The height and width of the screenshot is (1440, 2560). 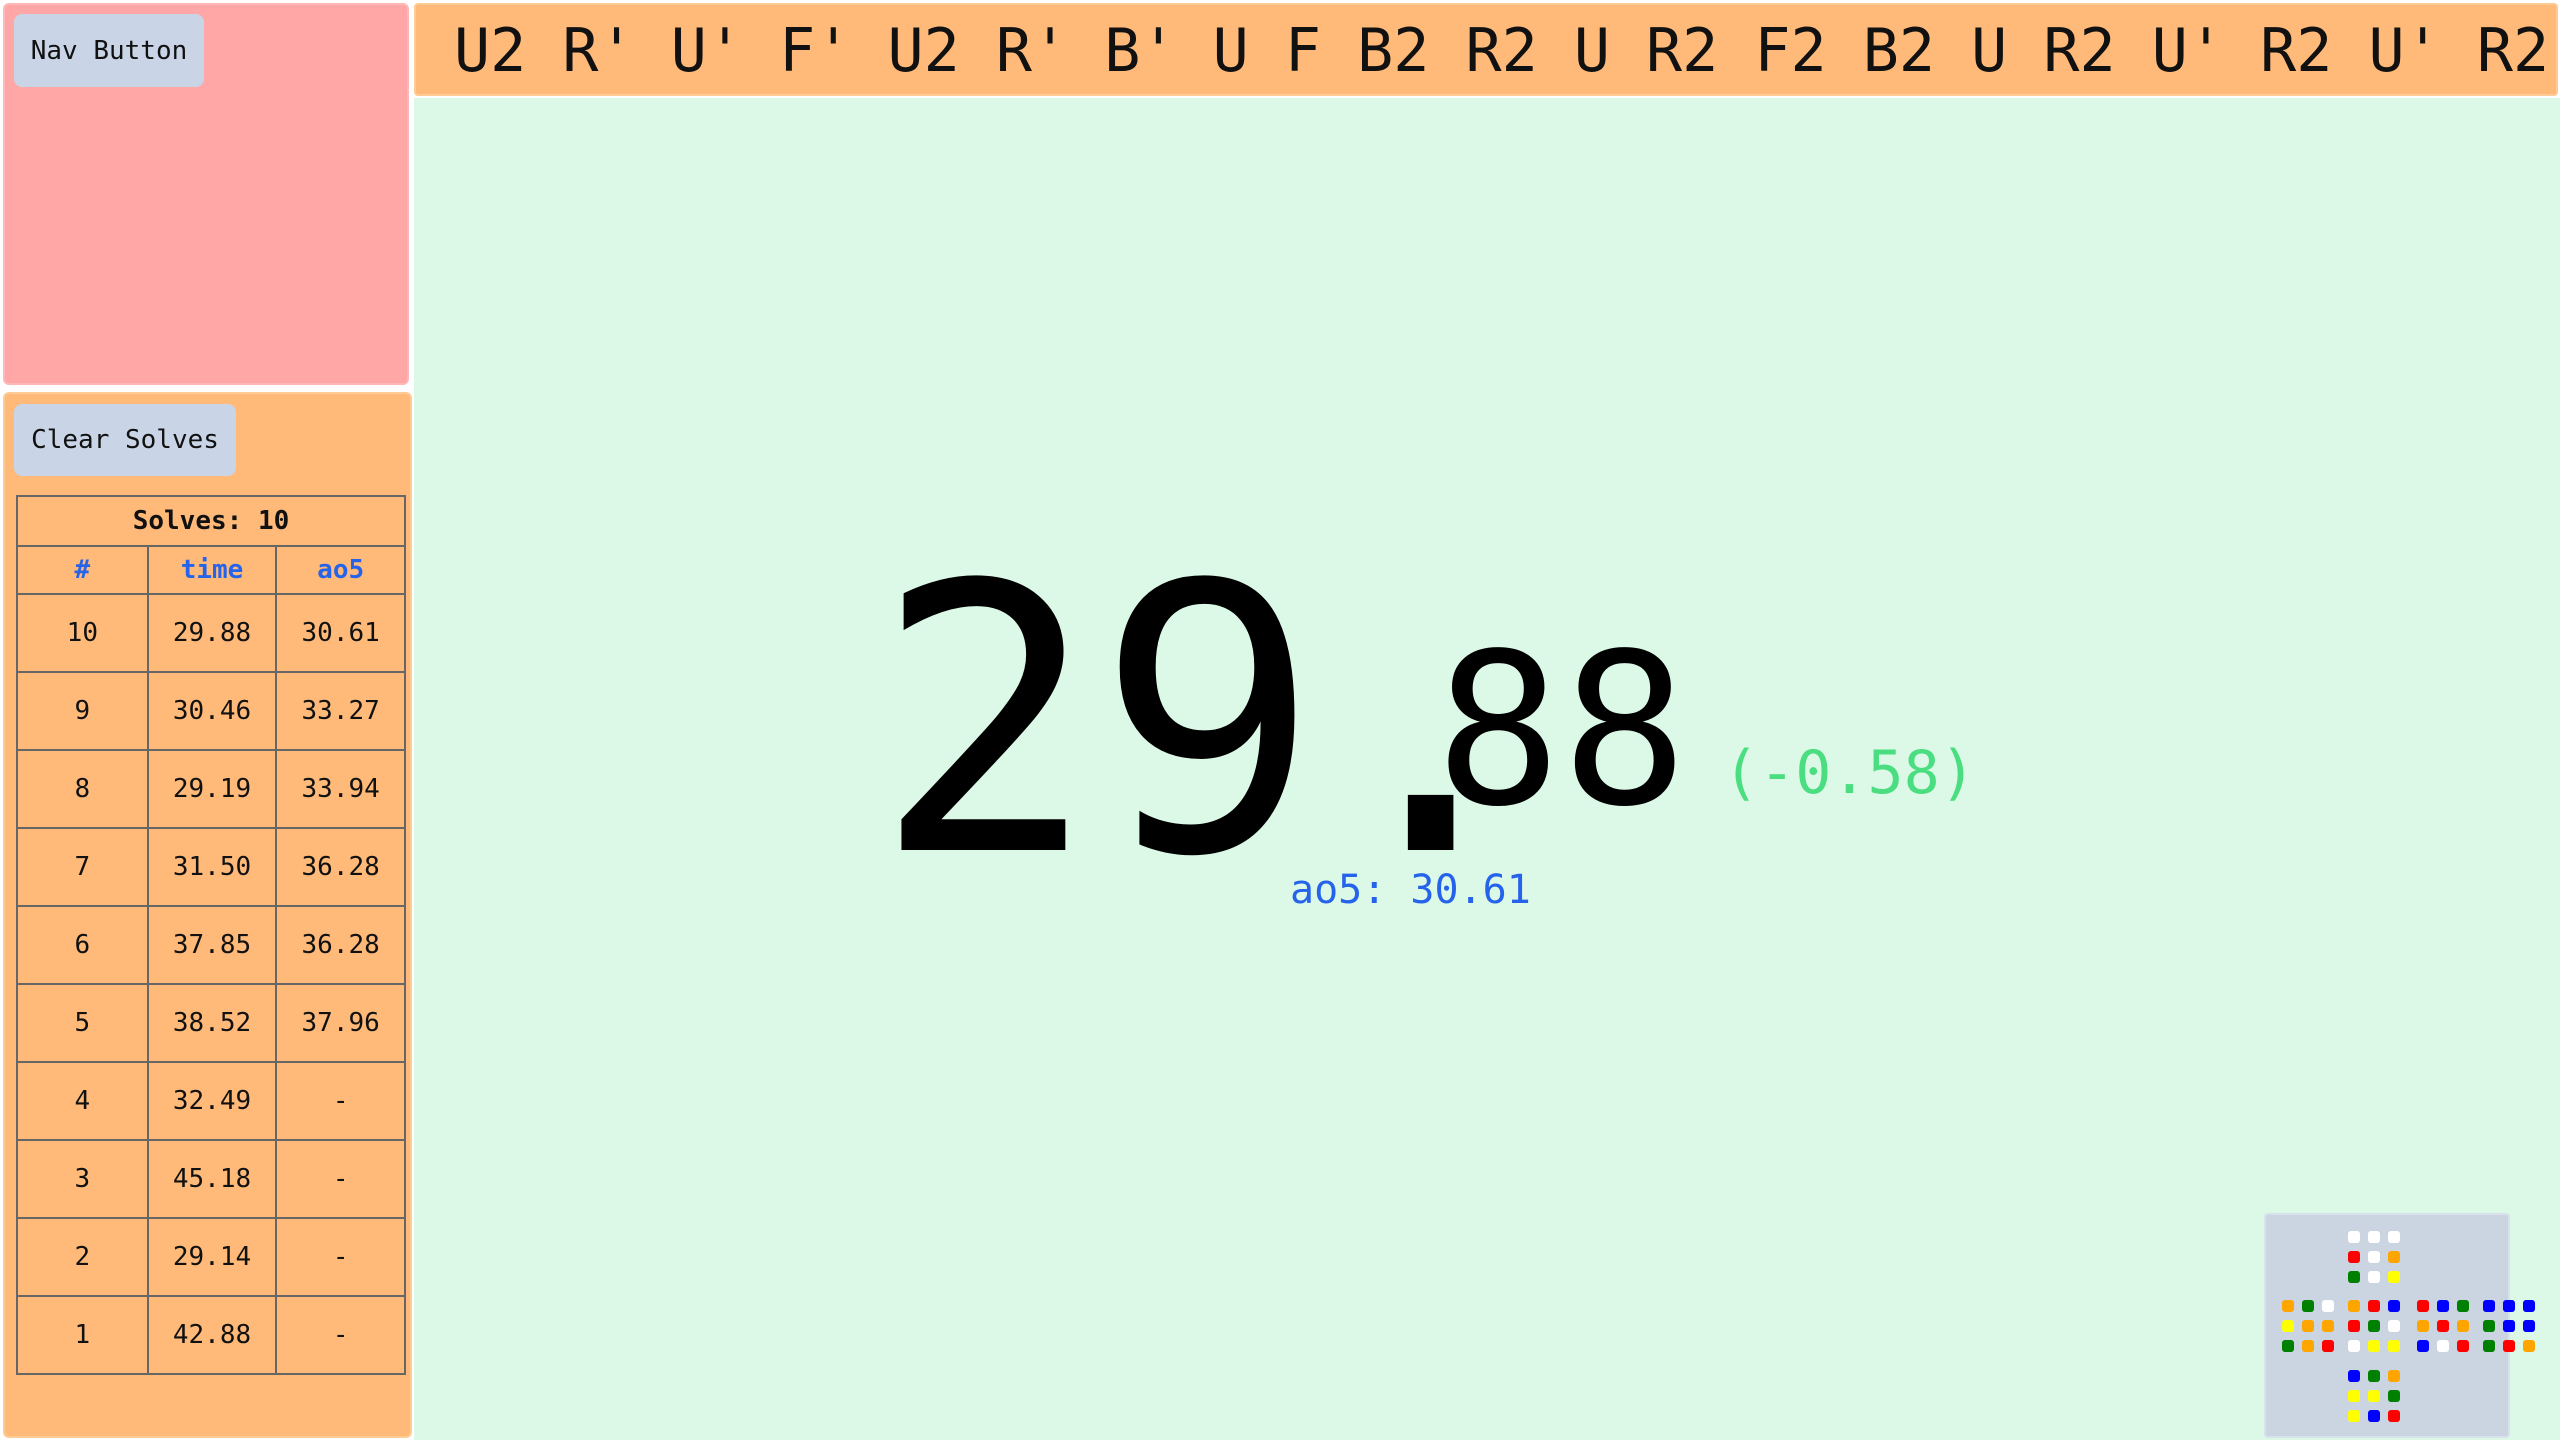 I want to click on table-row: 3 45.18 -, so click(x=211, y=1179).